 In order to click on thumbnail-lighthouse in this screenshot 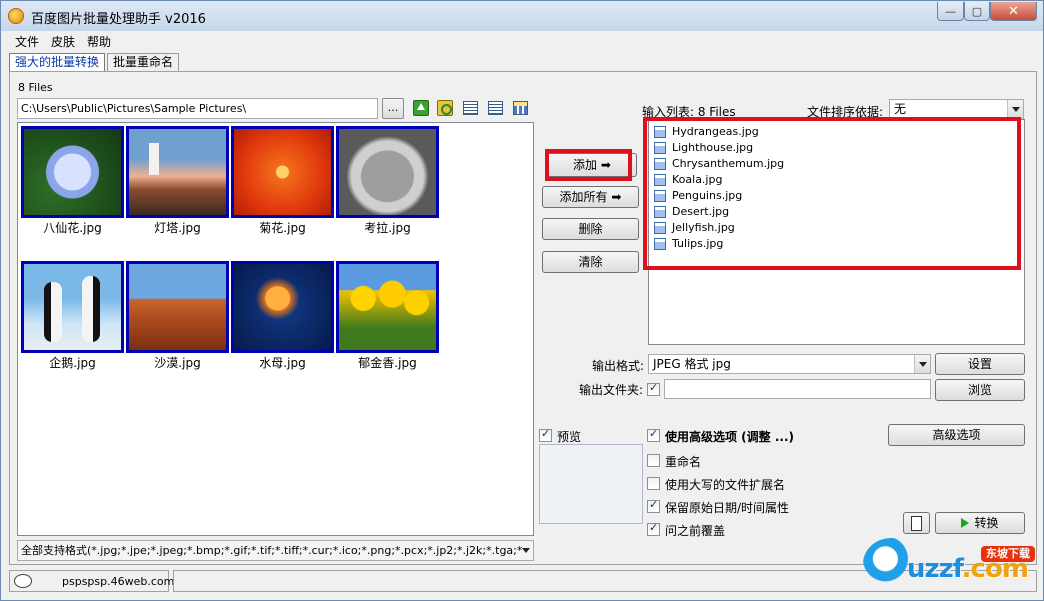, I will do `click(177, 172)`.